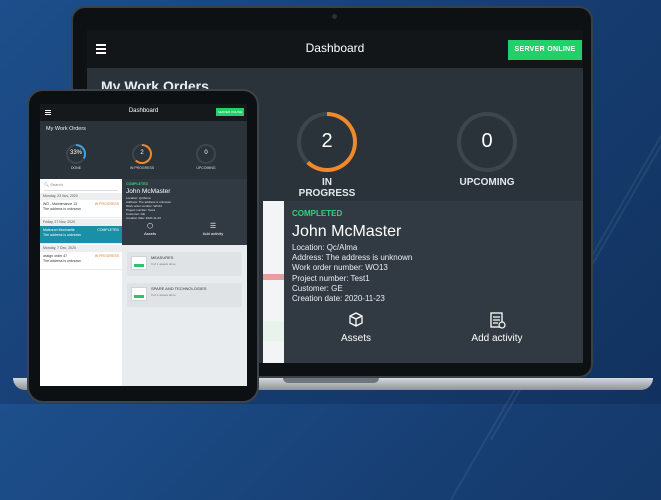  What do you see at coordinates (184, 264) in the screenshot?
I see `asset-card: MEASURES 0 of 1 assets done` at bounding box center [184, 264].